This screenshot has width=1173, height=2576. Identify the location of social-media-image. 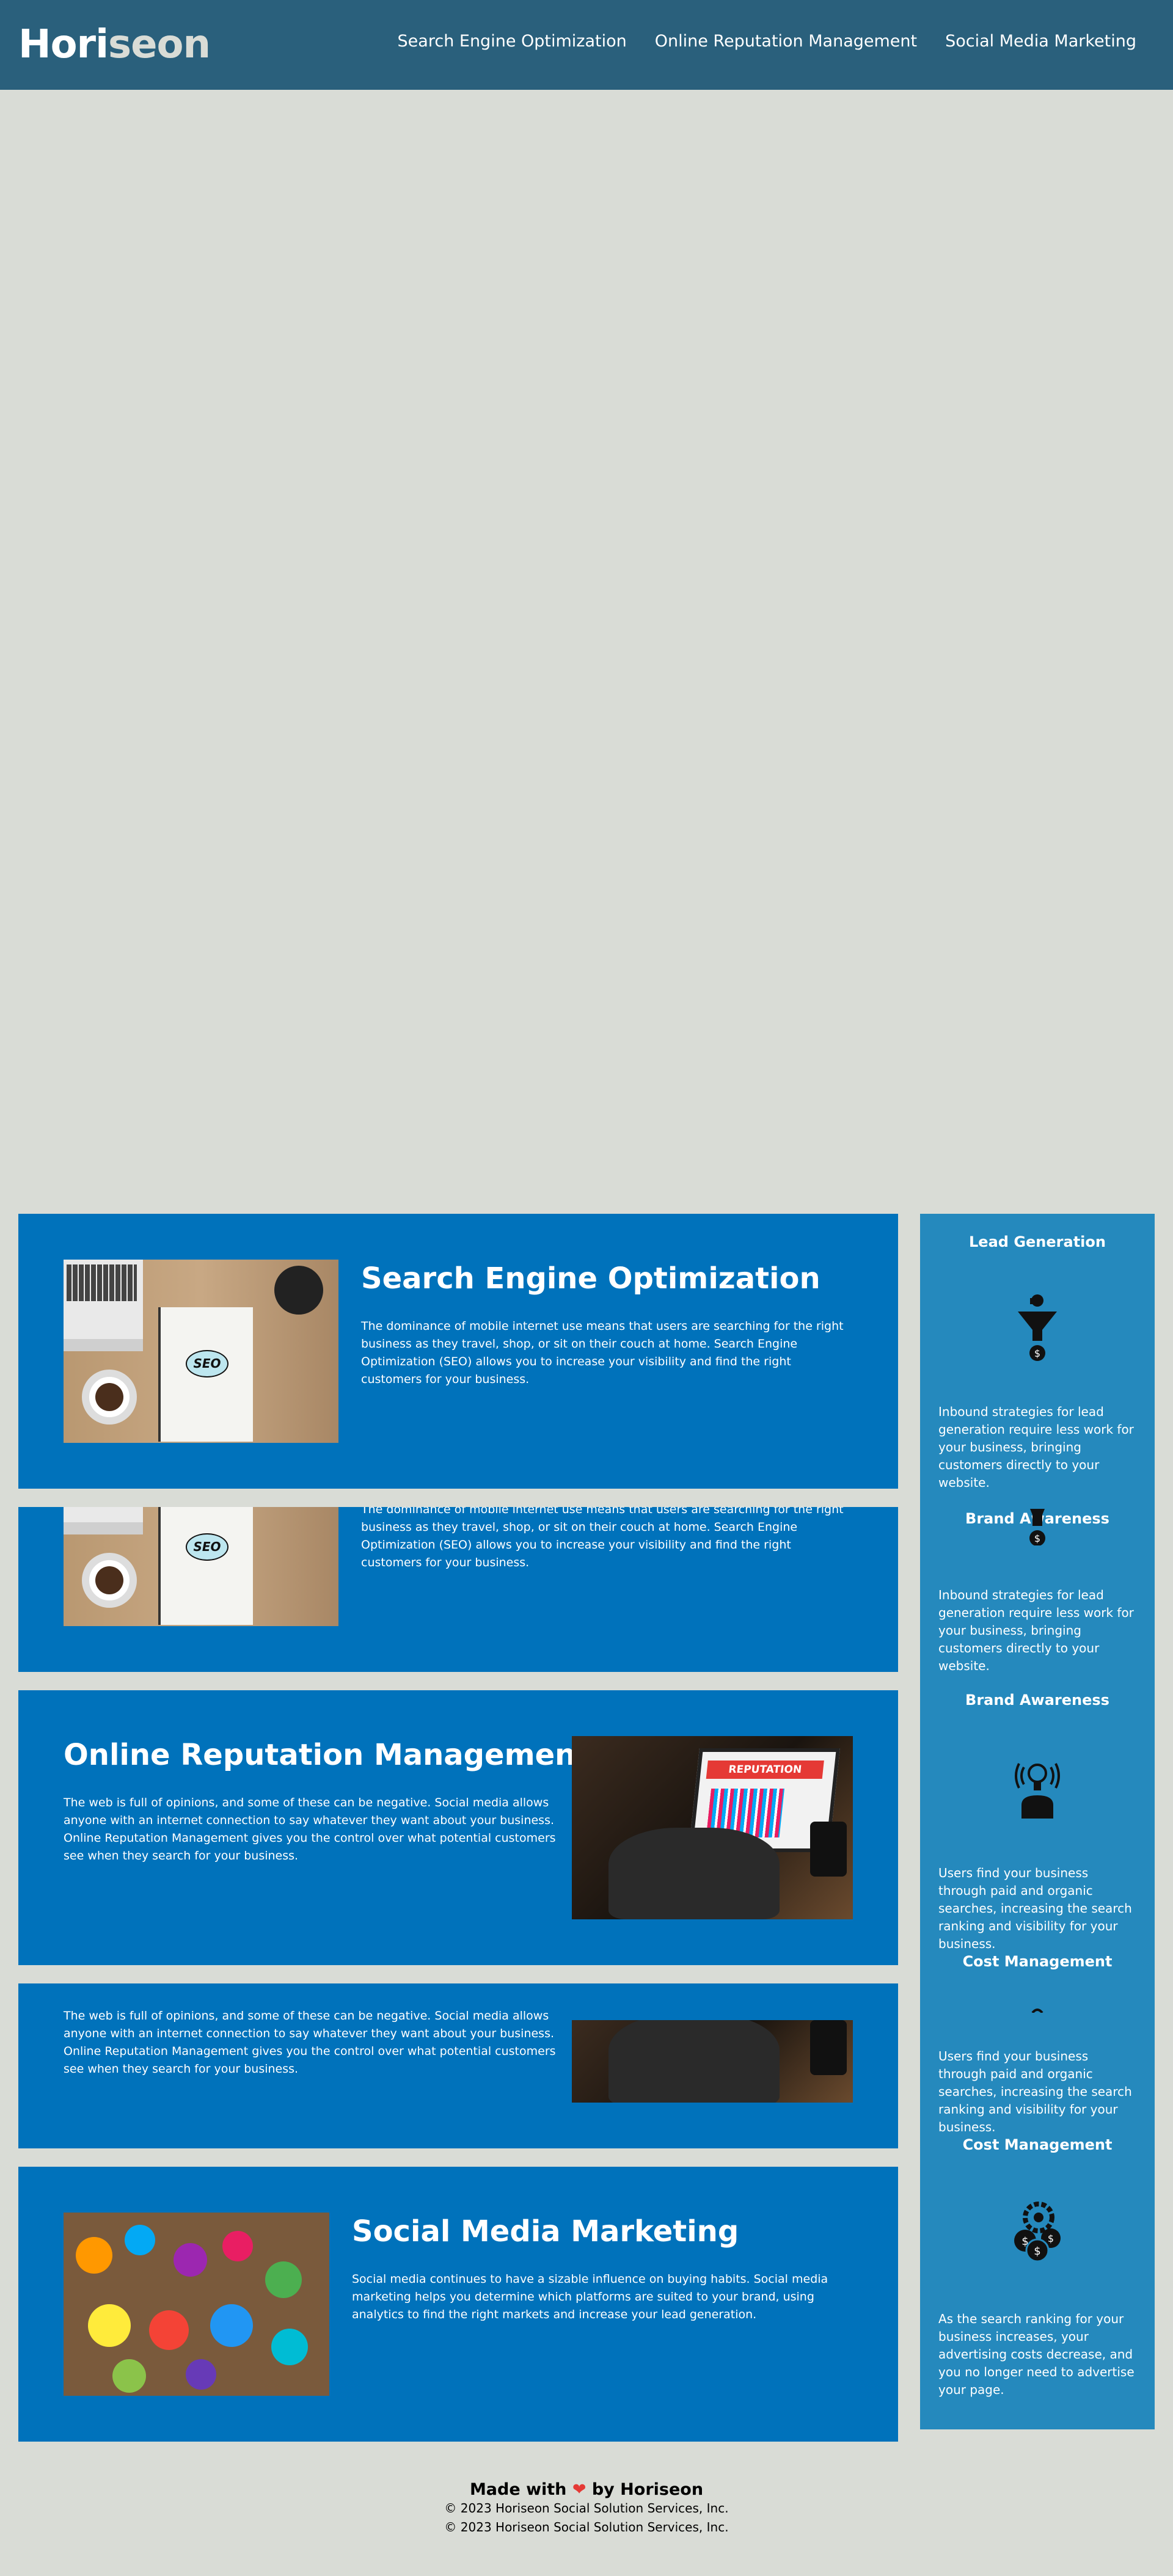
(197, 2304).